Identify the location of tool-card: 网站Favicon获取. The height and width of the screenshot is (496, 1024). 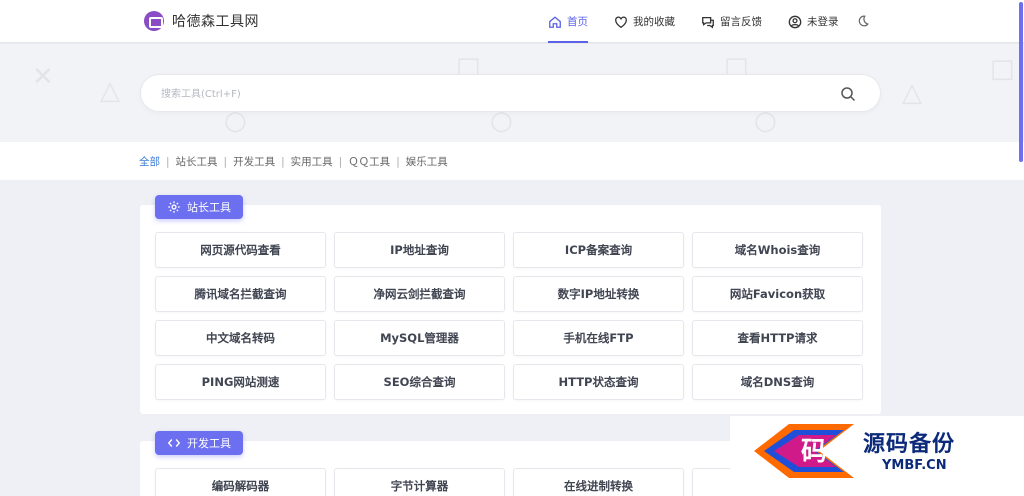
(777, 294).